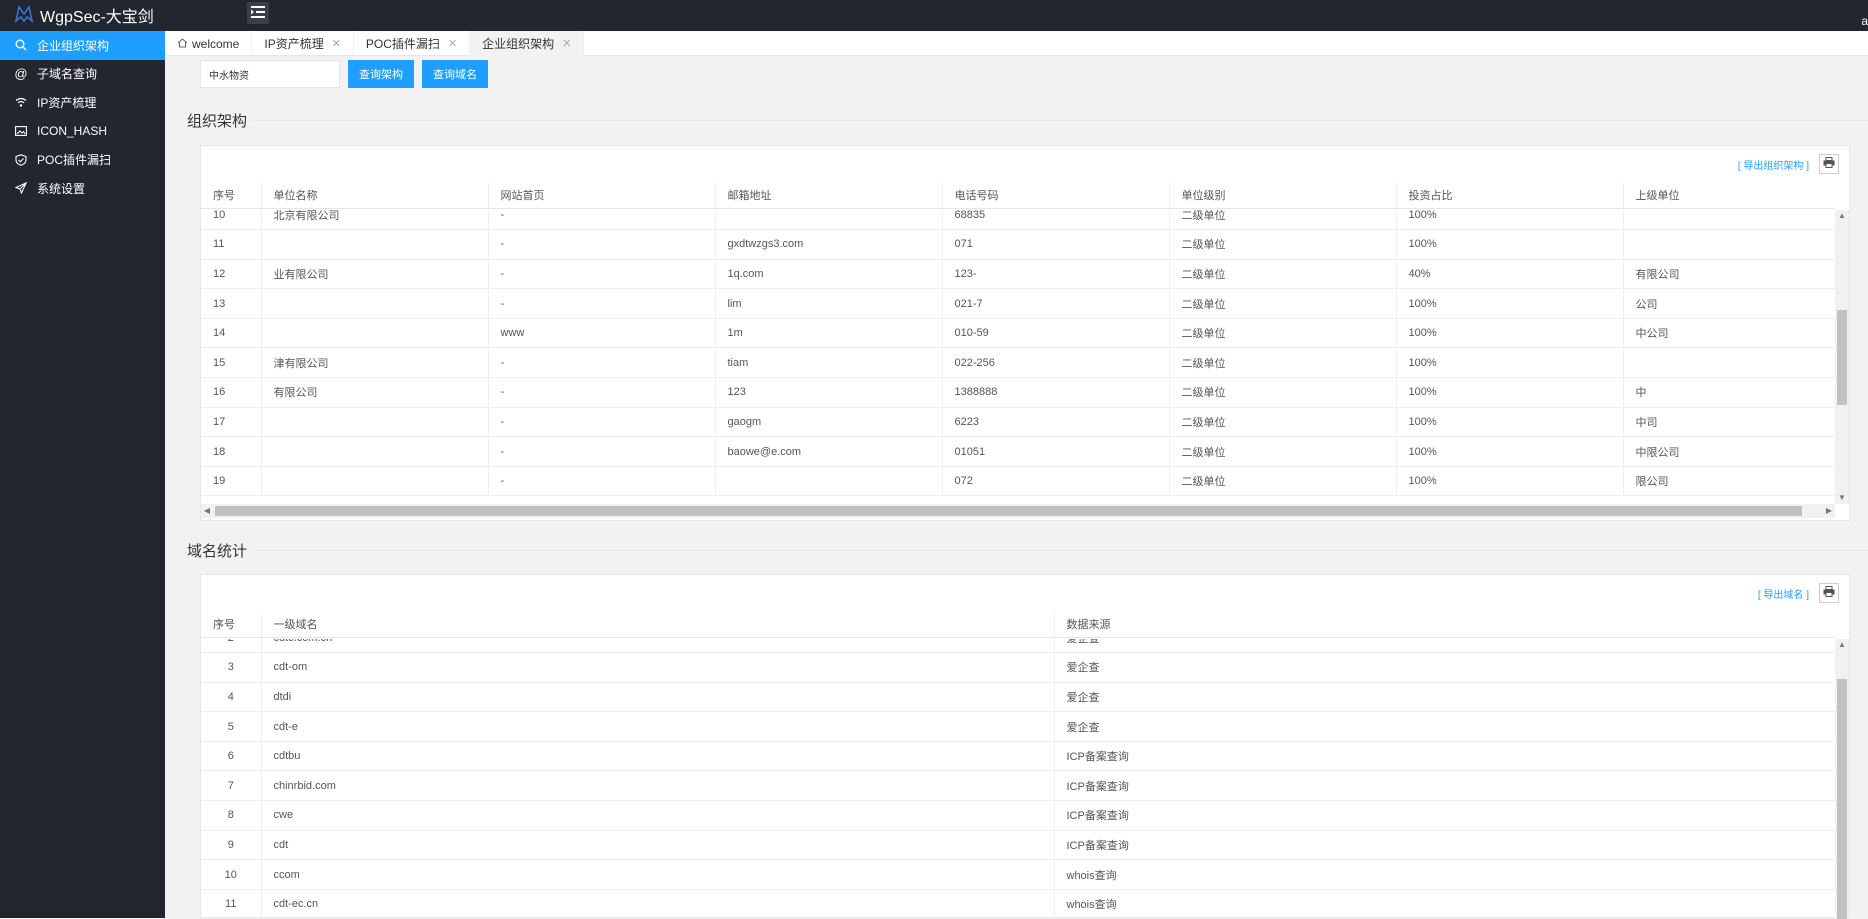 The image size is (1868, 919). I want to click on scroll-left-icon: ◀, so click(207, 511).